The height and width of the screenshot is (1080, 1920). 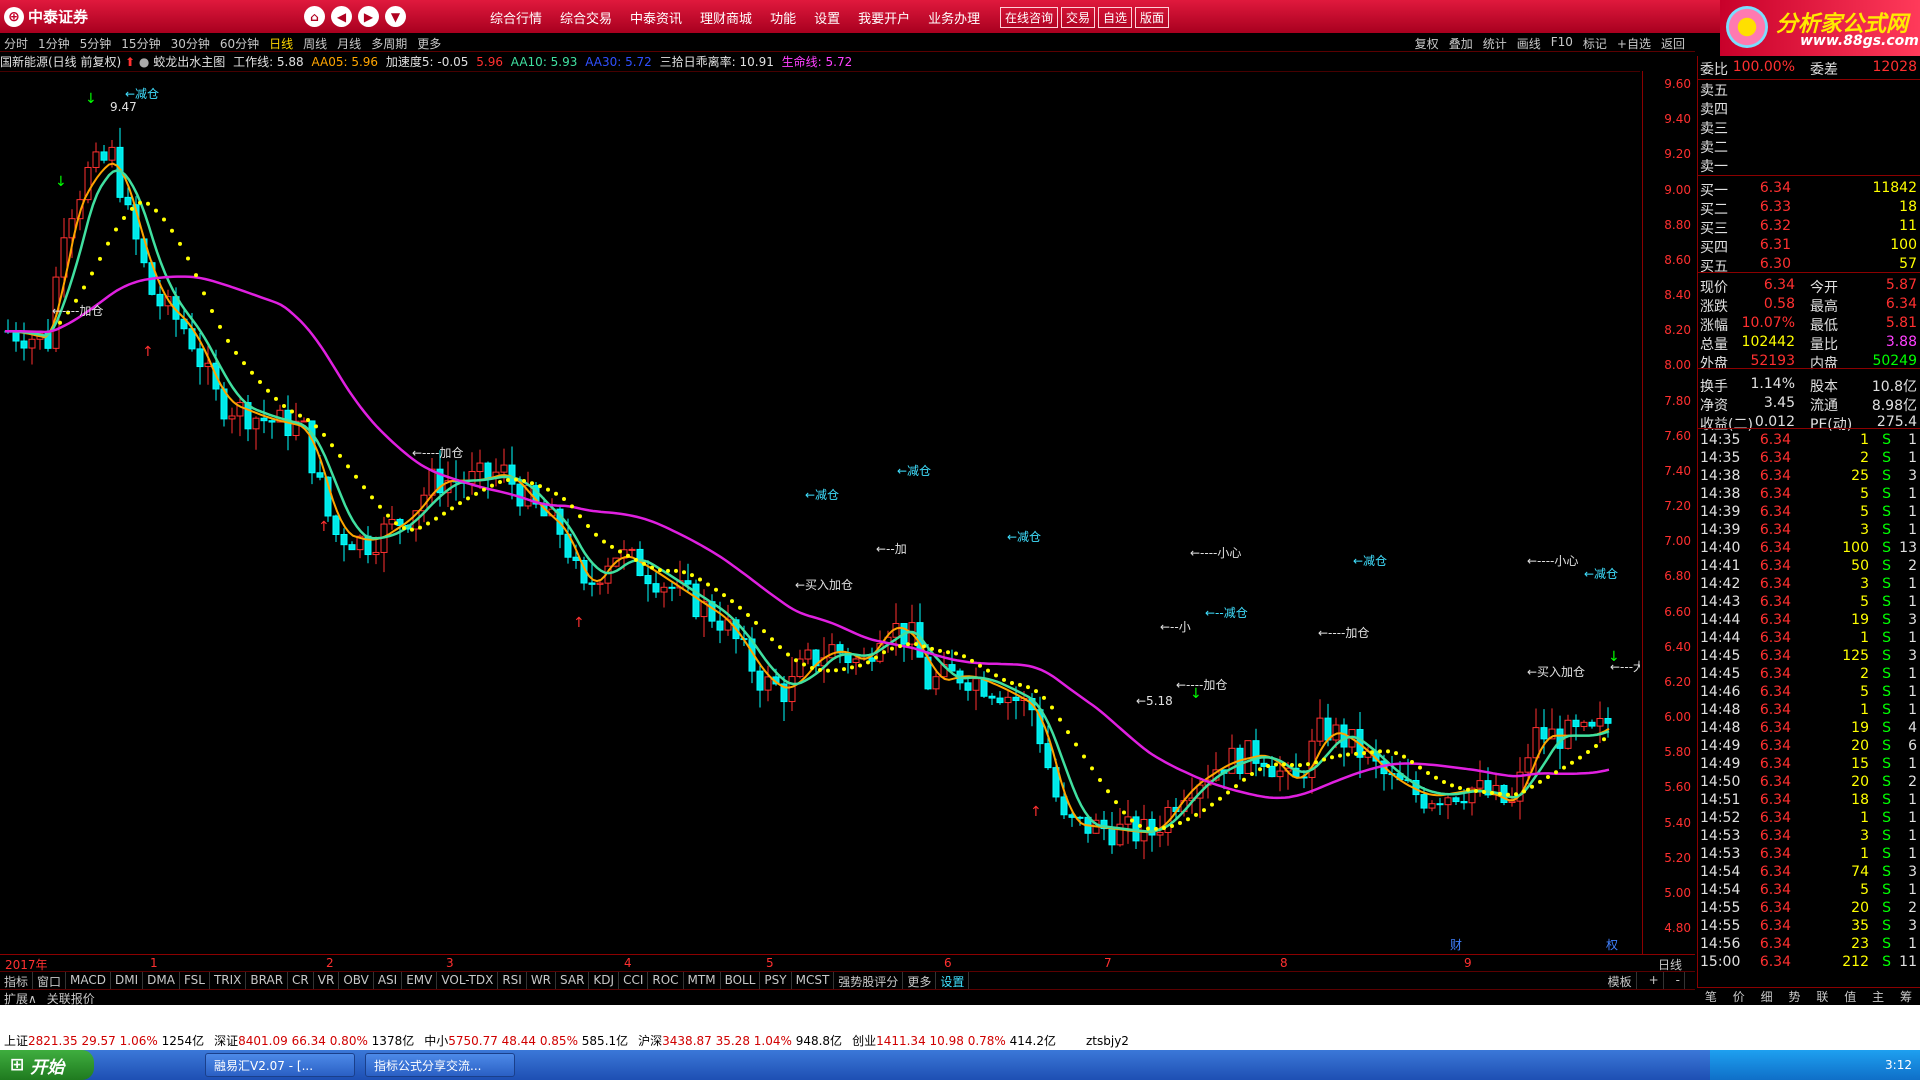 I want to click on period-tab-1: 1分钟, so click(x=54, y=43).